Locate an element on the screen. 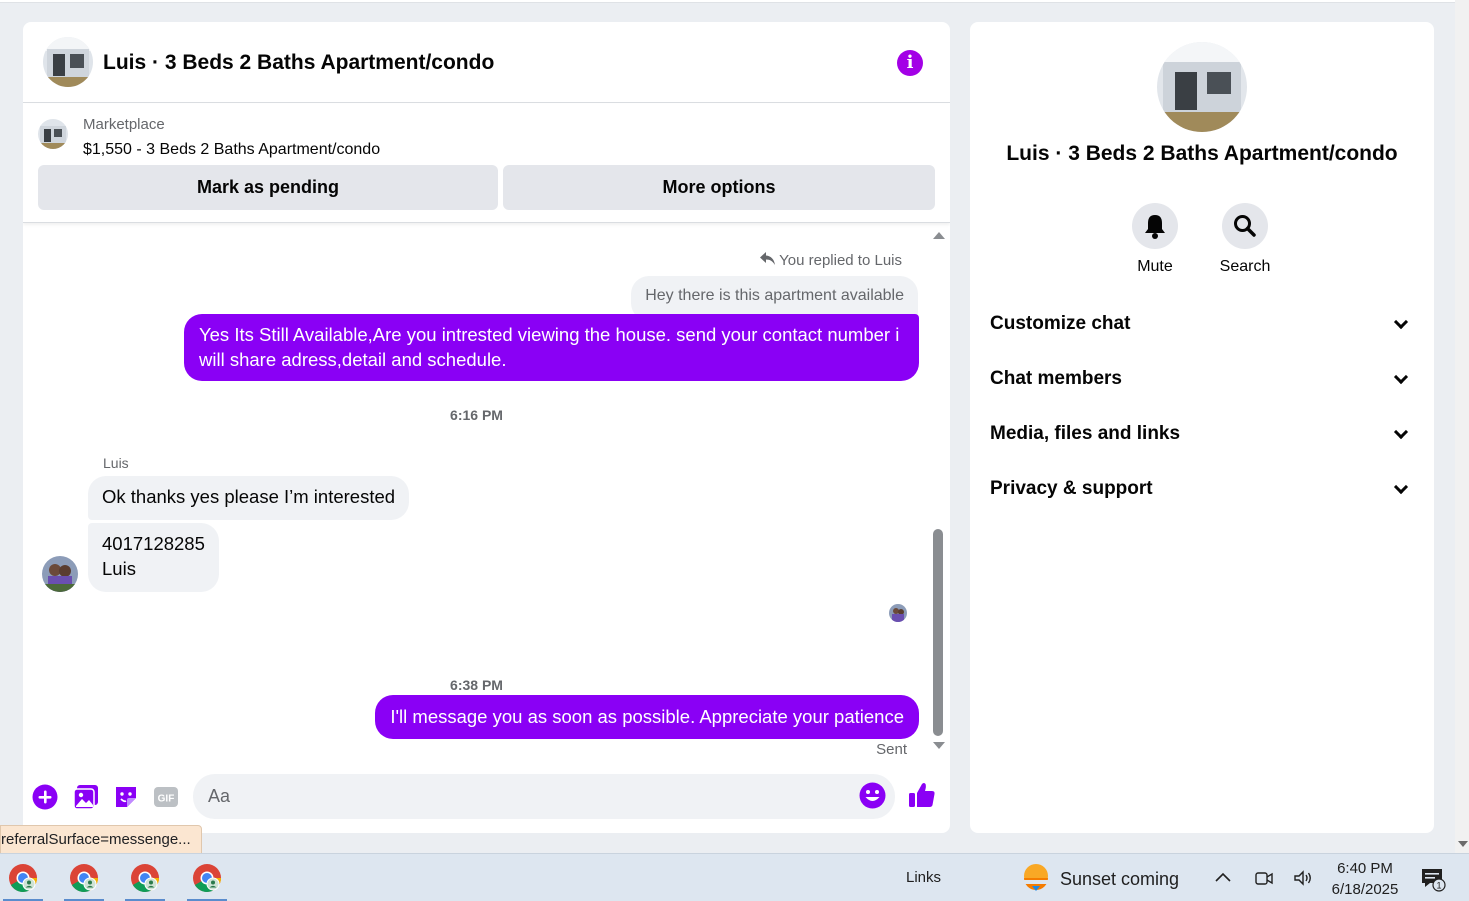  reply-icon is located at coordinates (768, 260).